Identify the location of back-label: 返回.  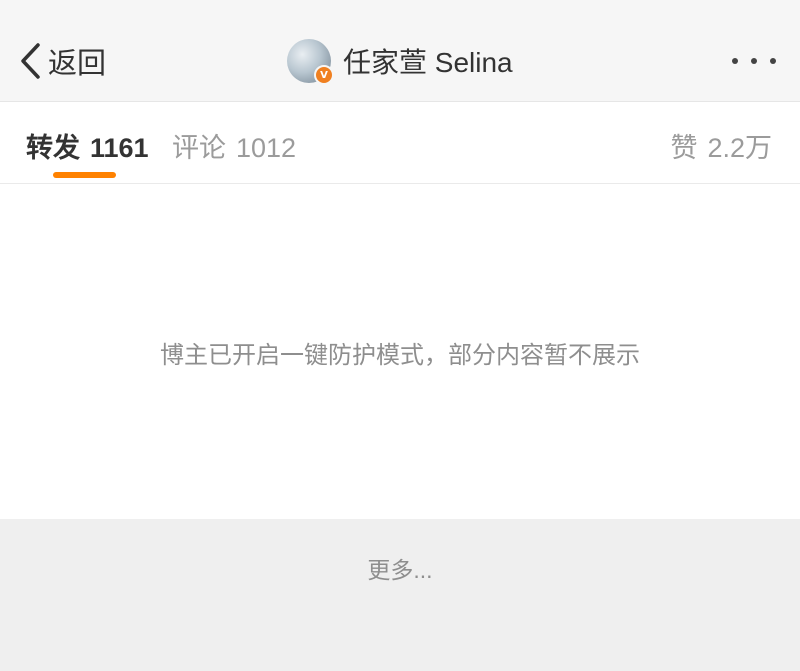
(77, 64).